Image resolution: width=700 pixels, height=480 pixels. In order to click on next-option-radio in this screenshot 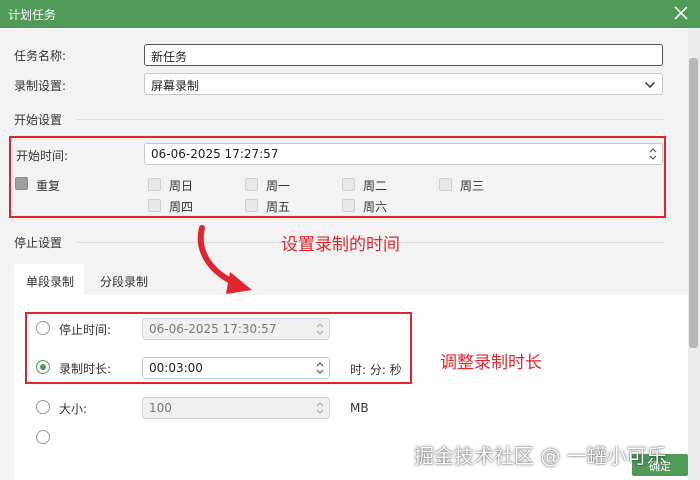, I will do `click(43, 437)`.